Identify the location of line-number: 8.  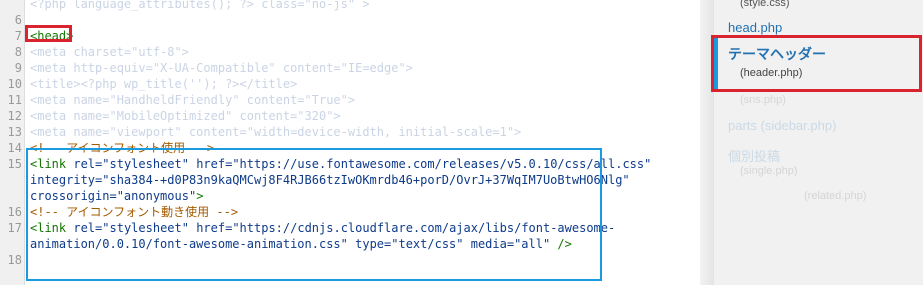
(18, 52).